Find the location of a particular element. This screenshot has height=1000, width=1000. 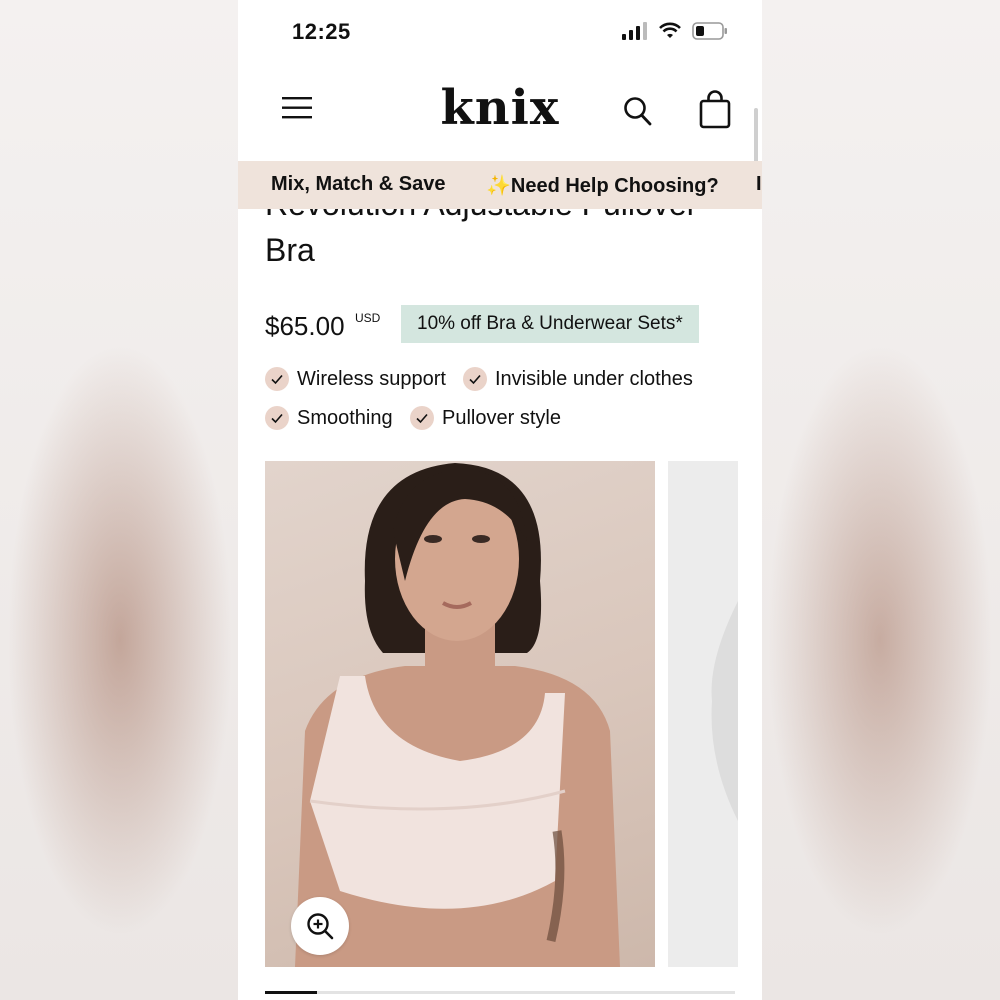

promo-mix-match: Mix, Match & Save is located at coordinates (358, 184).